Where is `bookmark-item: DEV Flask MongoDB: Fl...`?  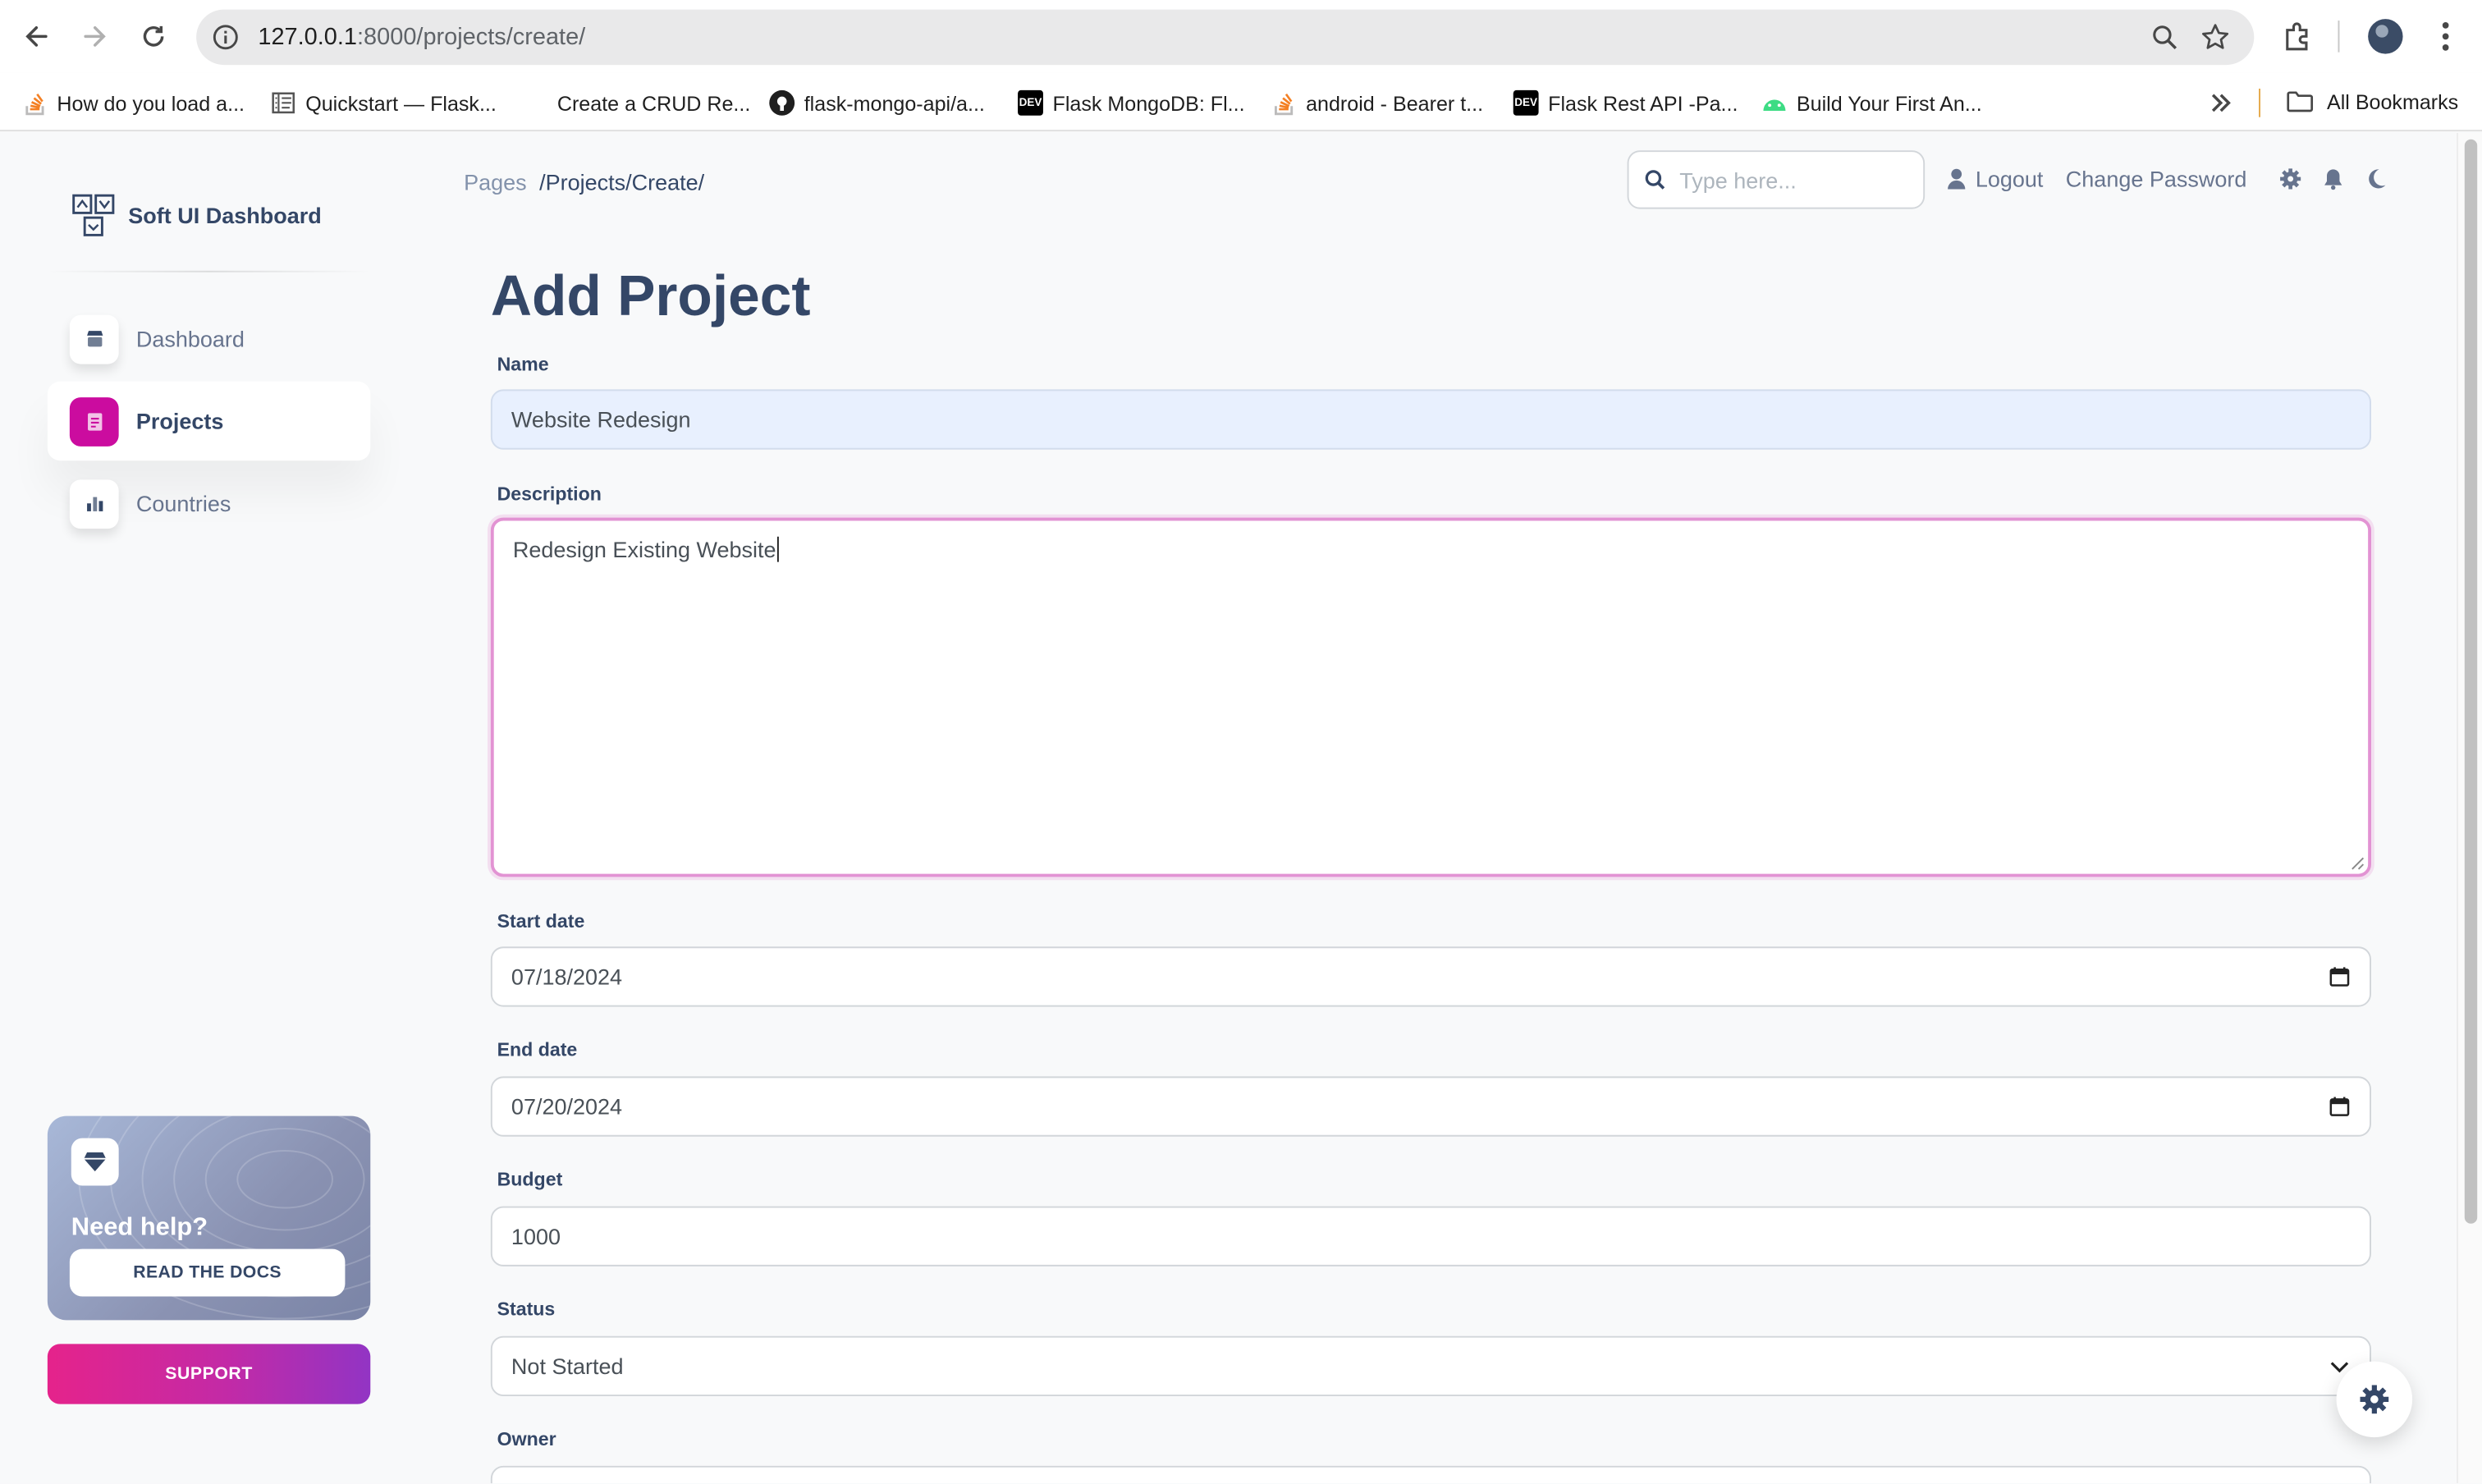 bookmark-item: DEV Flask MongoDB: Fl... is located at coordinates (1131, 103).